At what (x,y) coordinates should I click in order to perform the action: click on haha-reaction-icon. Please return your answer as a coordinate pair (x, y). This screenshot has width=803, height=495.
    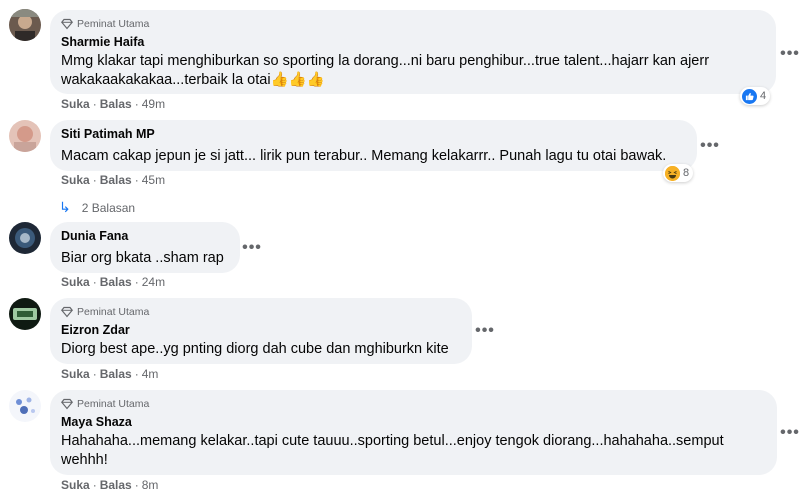
    Looking at the image, I should click on (672, 173).